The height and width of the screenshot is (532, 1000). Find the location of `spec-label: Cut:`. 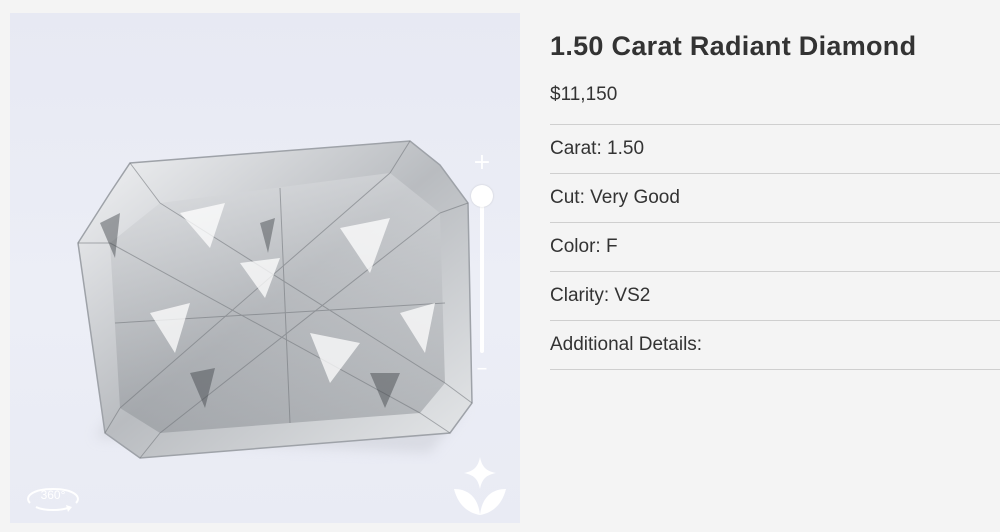

spec-label: Cut: is located at coordinates (567, 197).